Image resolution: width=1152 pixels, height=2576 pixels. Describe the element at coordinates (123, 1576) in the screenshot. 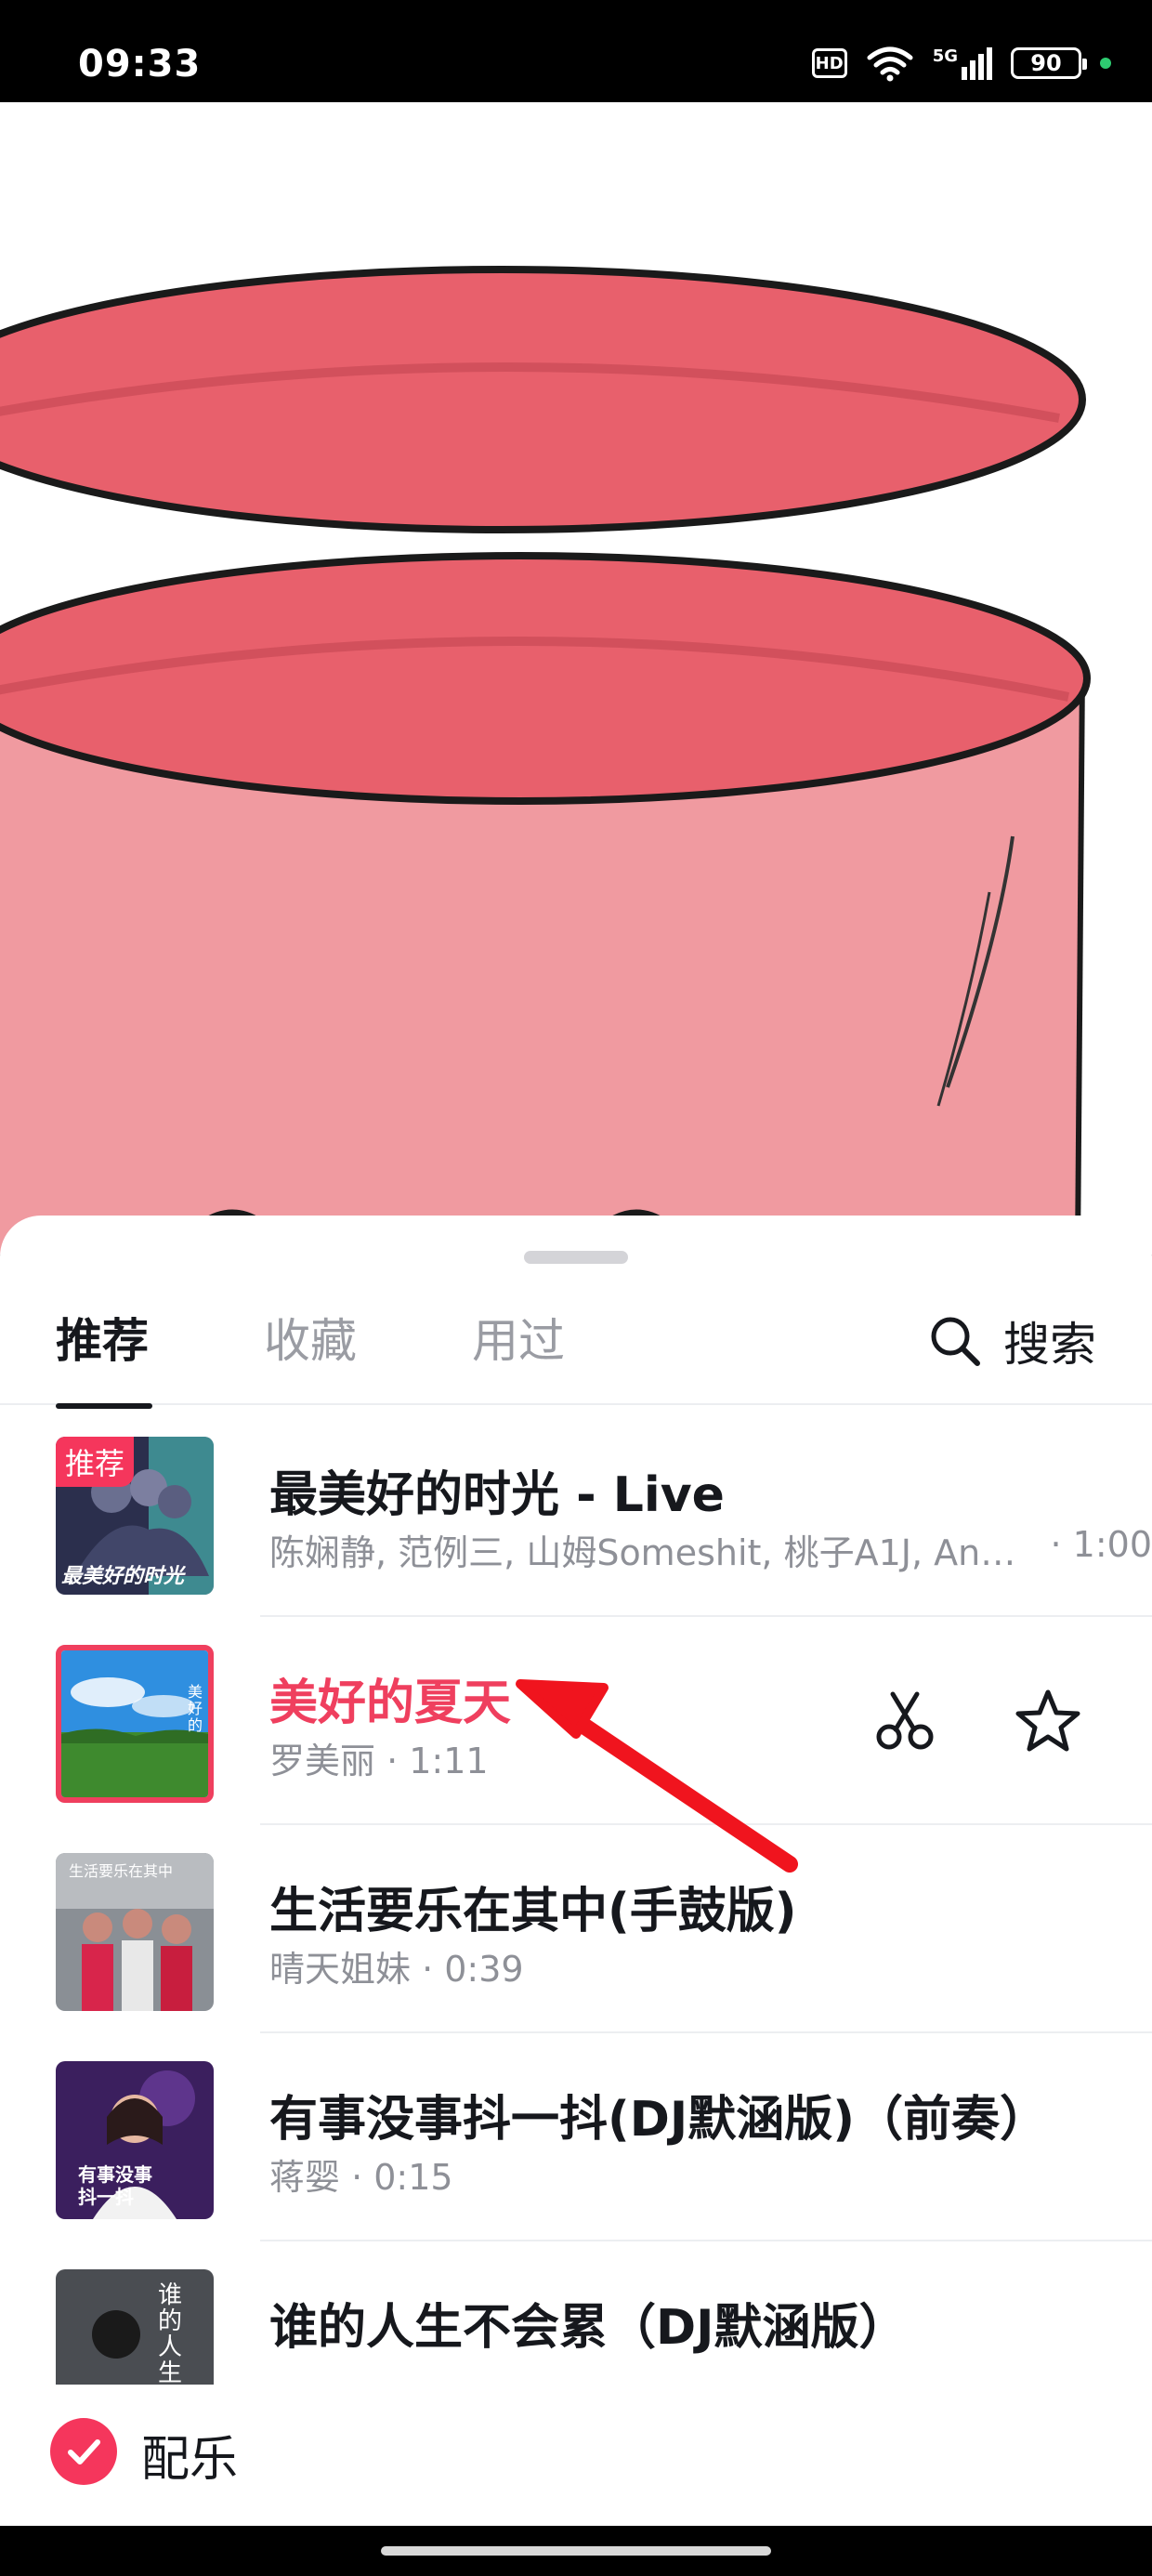

I see `cover-caption: 最美好的时光` at that location.